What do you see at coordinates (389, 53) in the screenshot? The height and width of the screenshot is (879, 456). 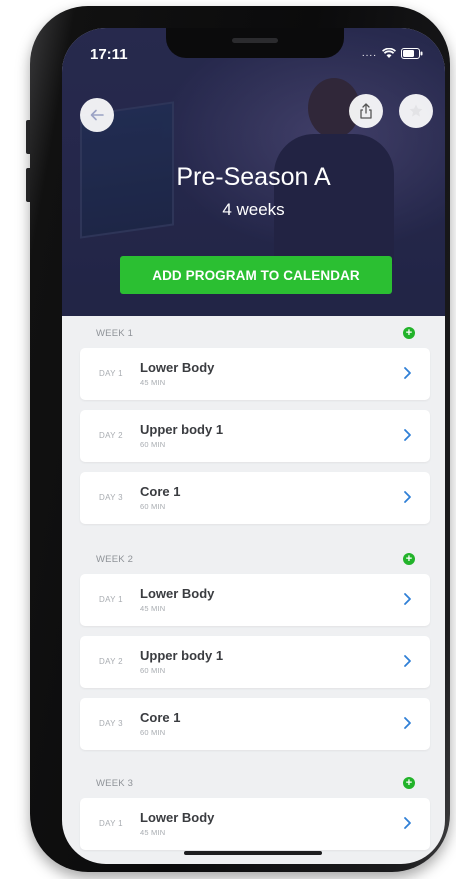 I see `wifi-icon` at bounding box center [389, 53].